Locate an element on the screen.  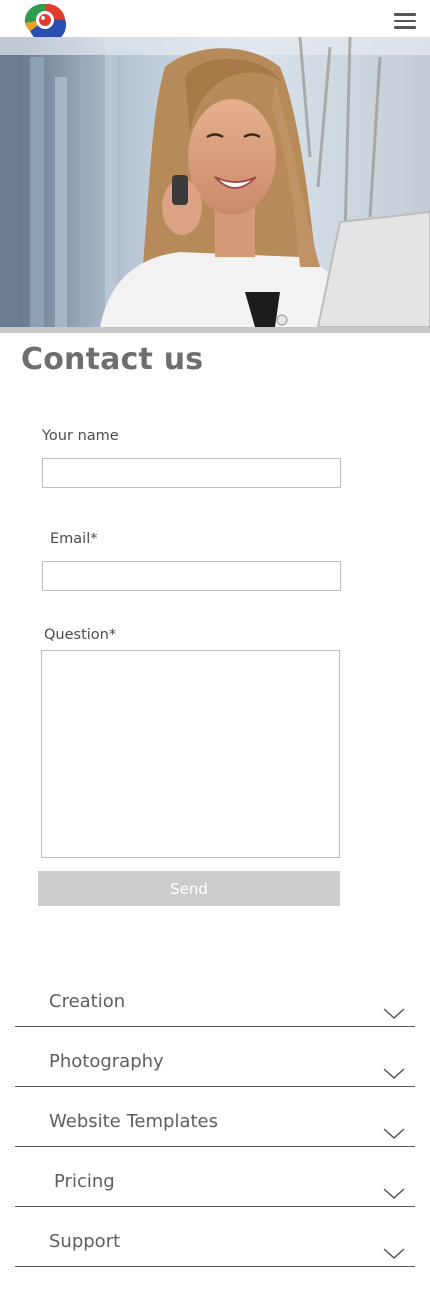
accordion-label: Website Templates is located at coordinates (133, 1121).